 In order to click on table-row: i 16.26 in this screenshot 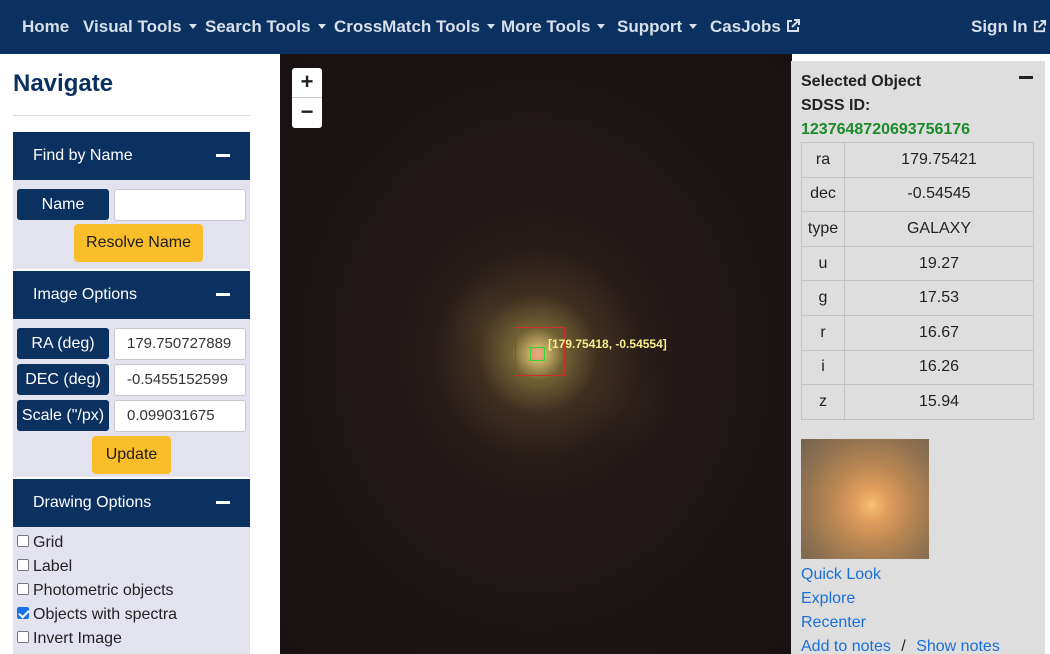, I will do `click(917, 367)`.